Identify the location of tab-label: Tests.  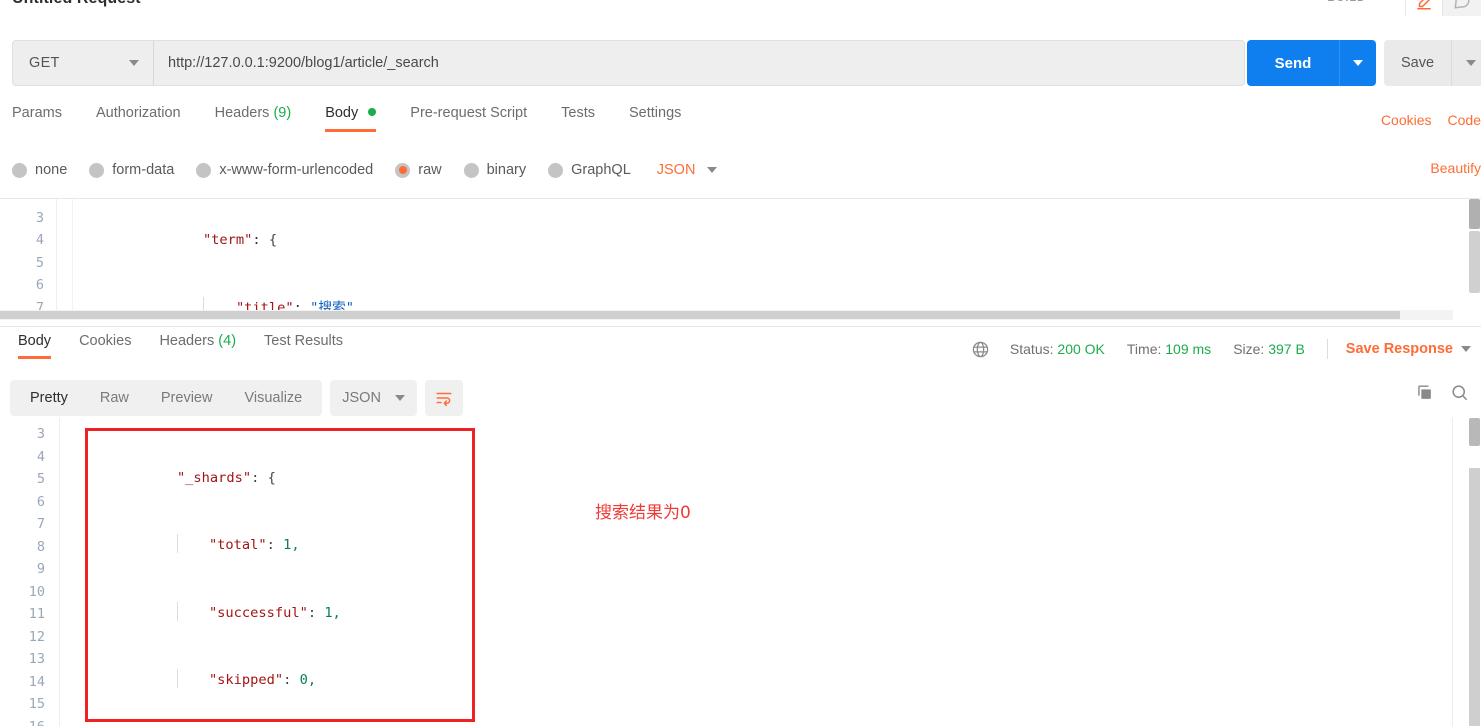
(578, 113).